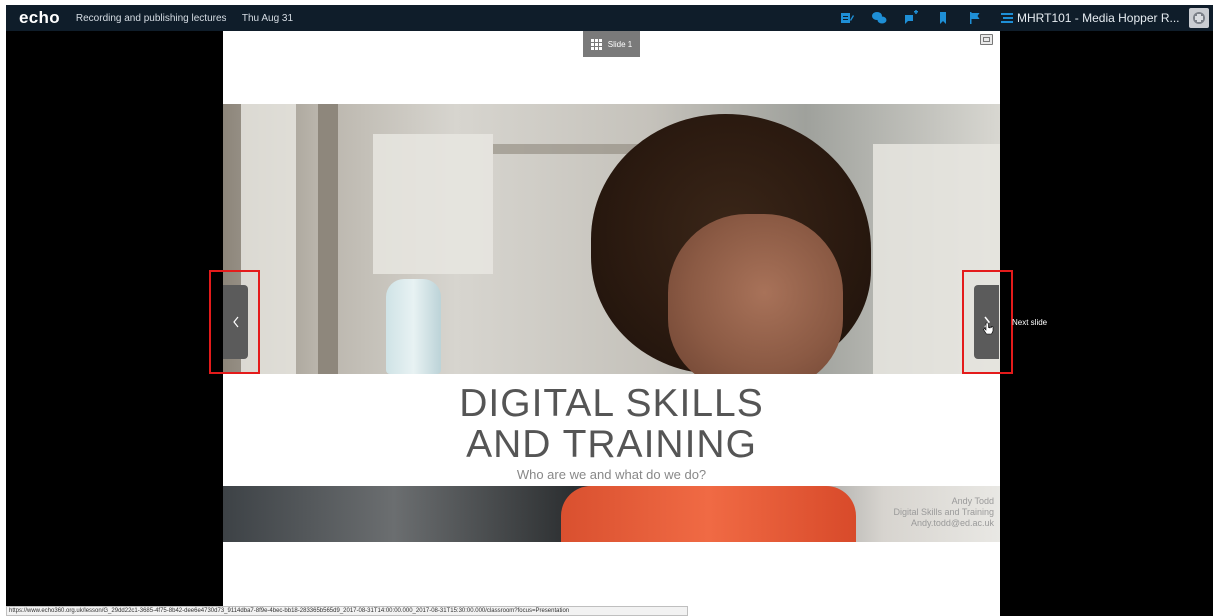 This screenshot has width=1219, height=616. I want to click on photo-window, so click(433, 204).